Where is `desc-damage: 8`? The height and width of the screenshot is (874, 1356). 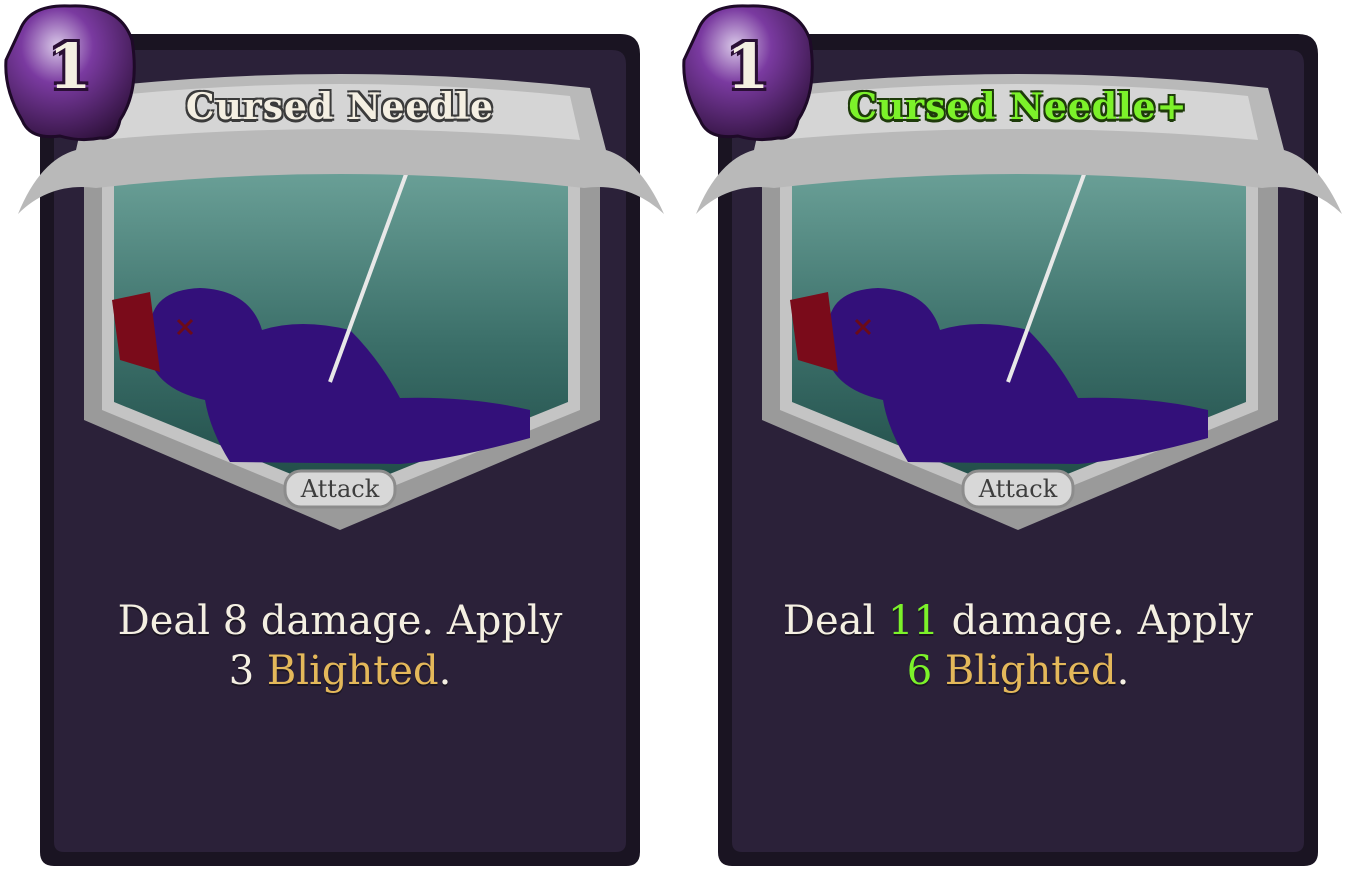
desc-damage: 8 is located at coordinates (235, 621).